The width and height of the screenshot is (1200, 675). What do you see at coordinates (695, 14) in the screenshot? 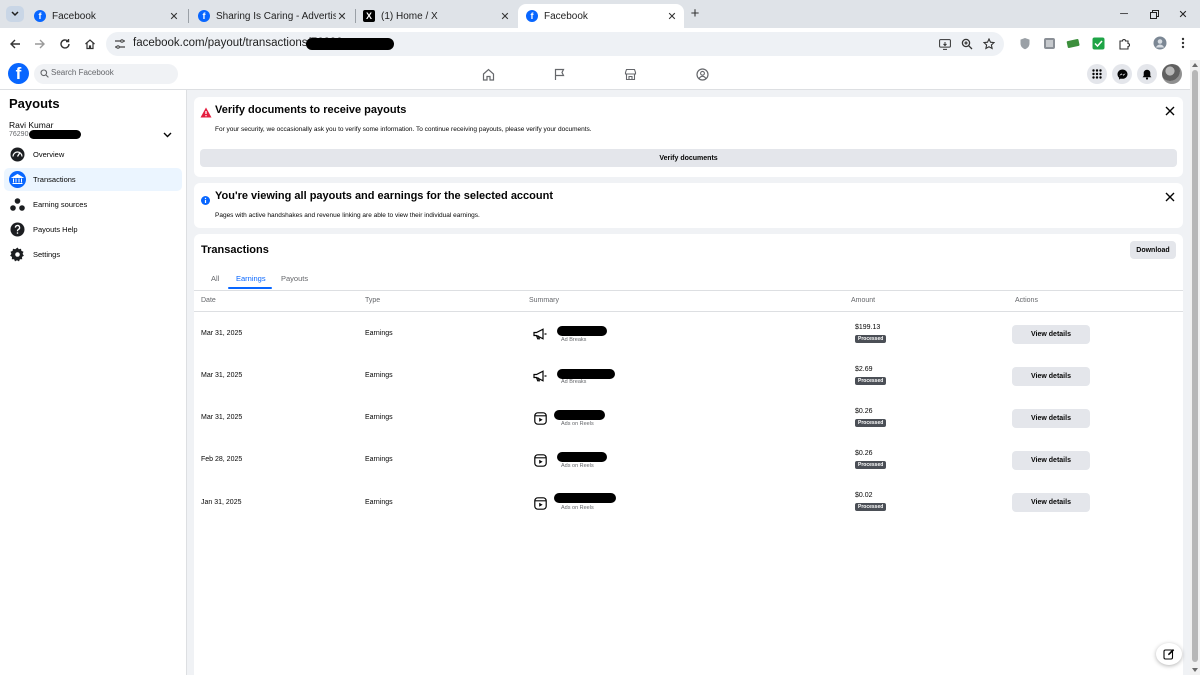
I see `new-tab-button: +` at bounding box center [695, 14].